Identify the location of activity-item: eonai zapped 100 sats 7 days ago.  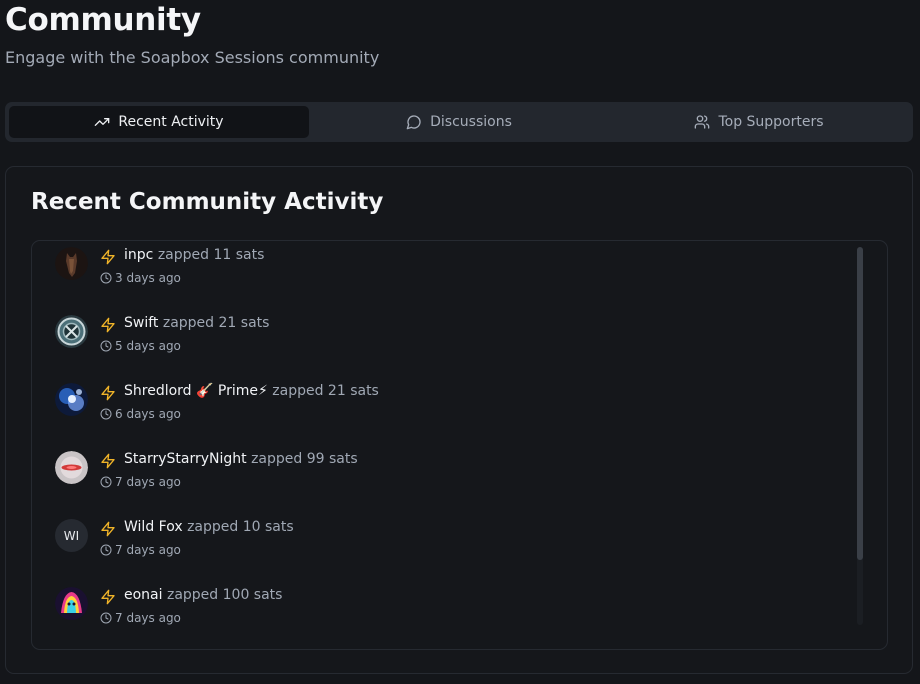
(445, 615).